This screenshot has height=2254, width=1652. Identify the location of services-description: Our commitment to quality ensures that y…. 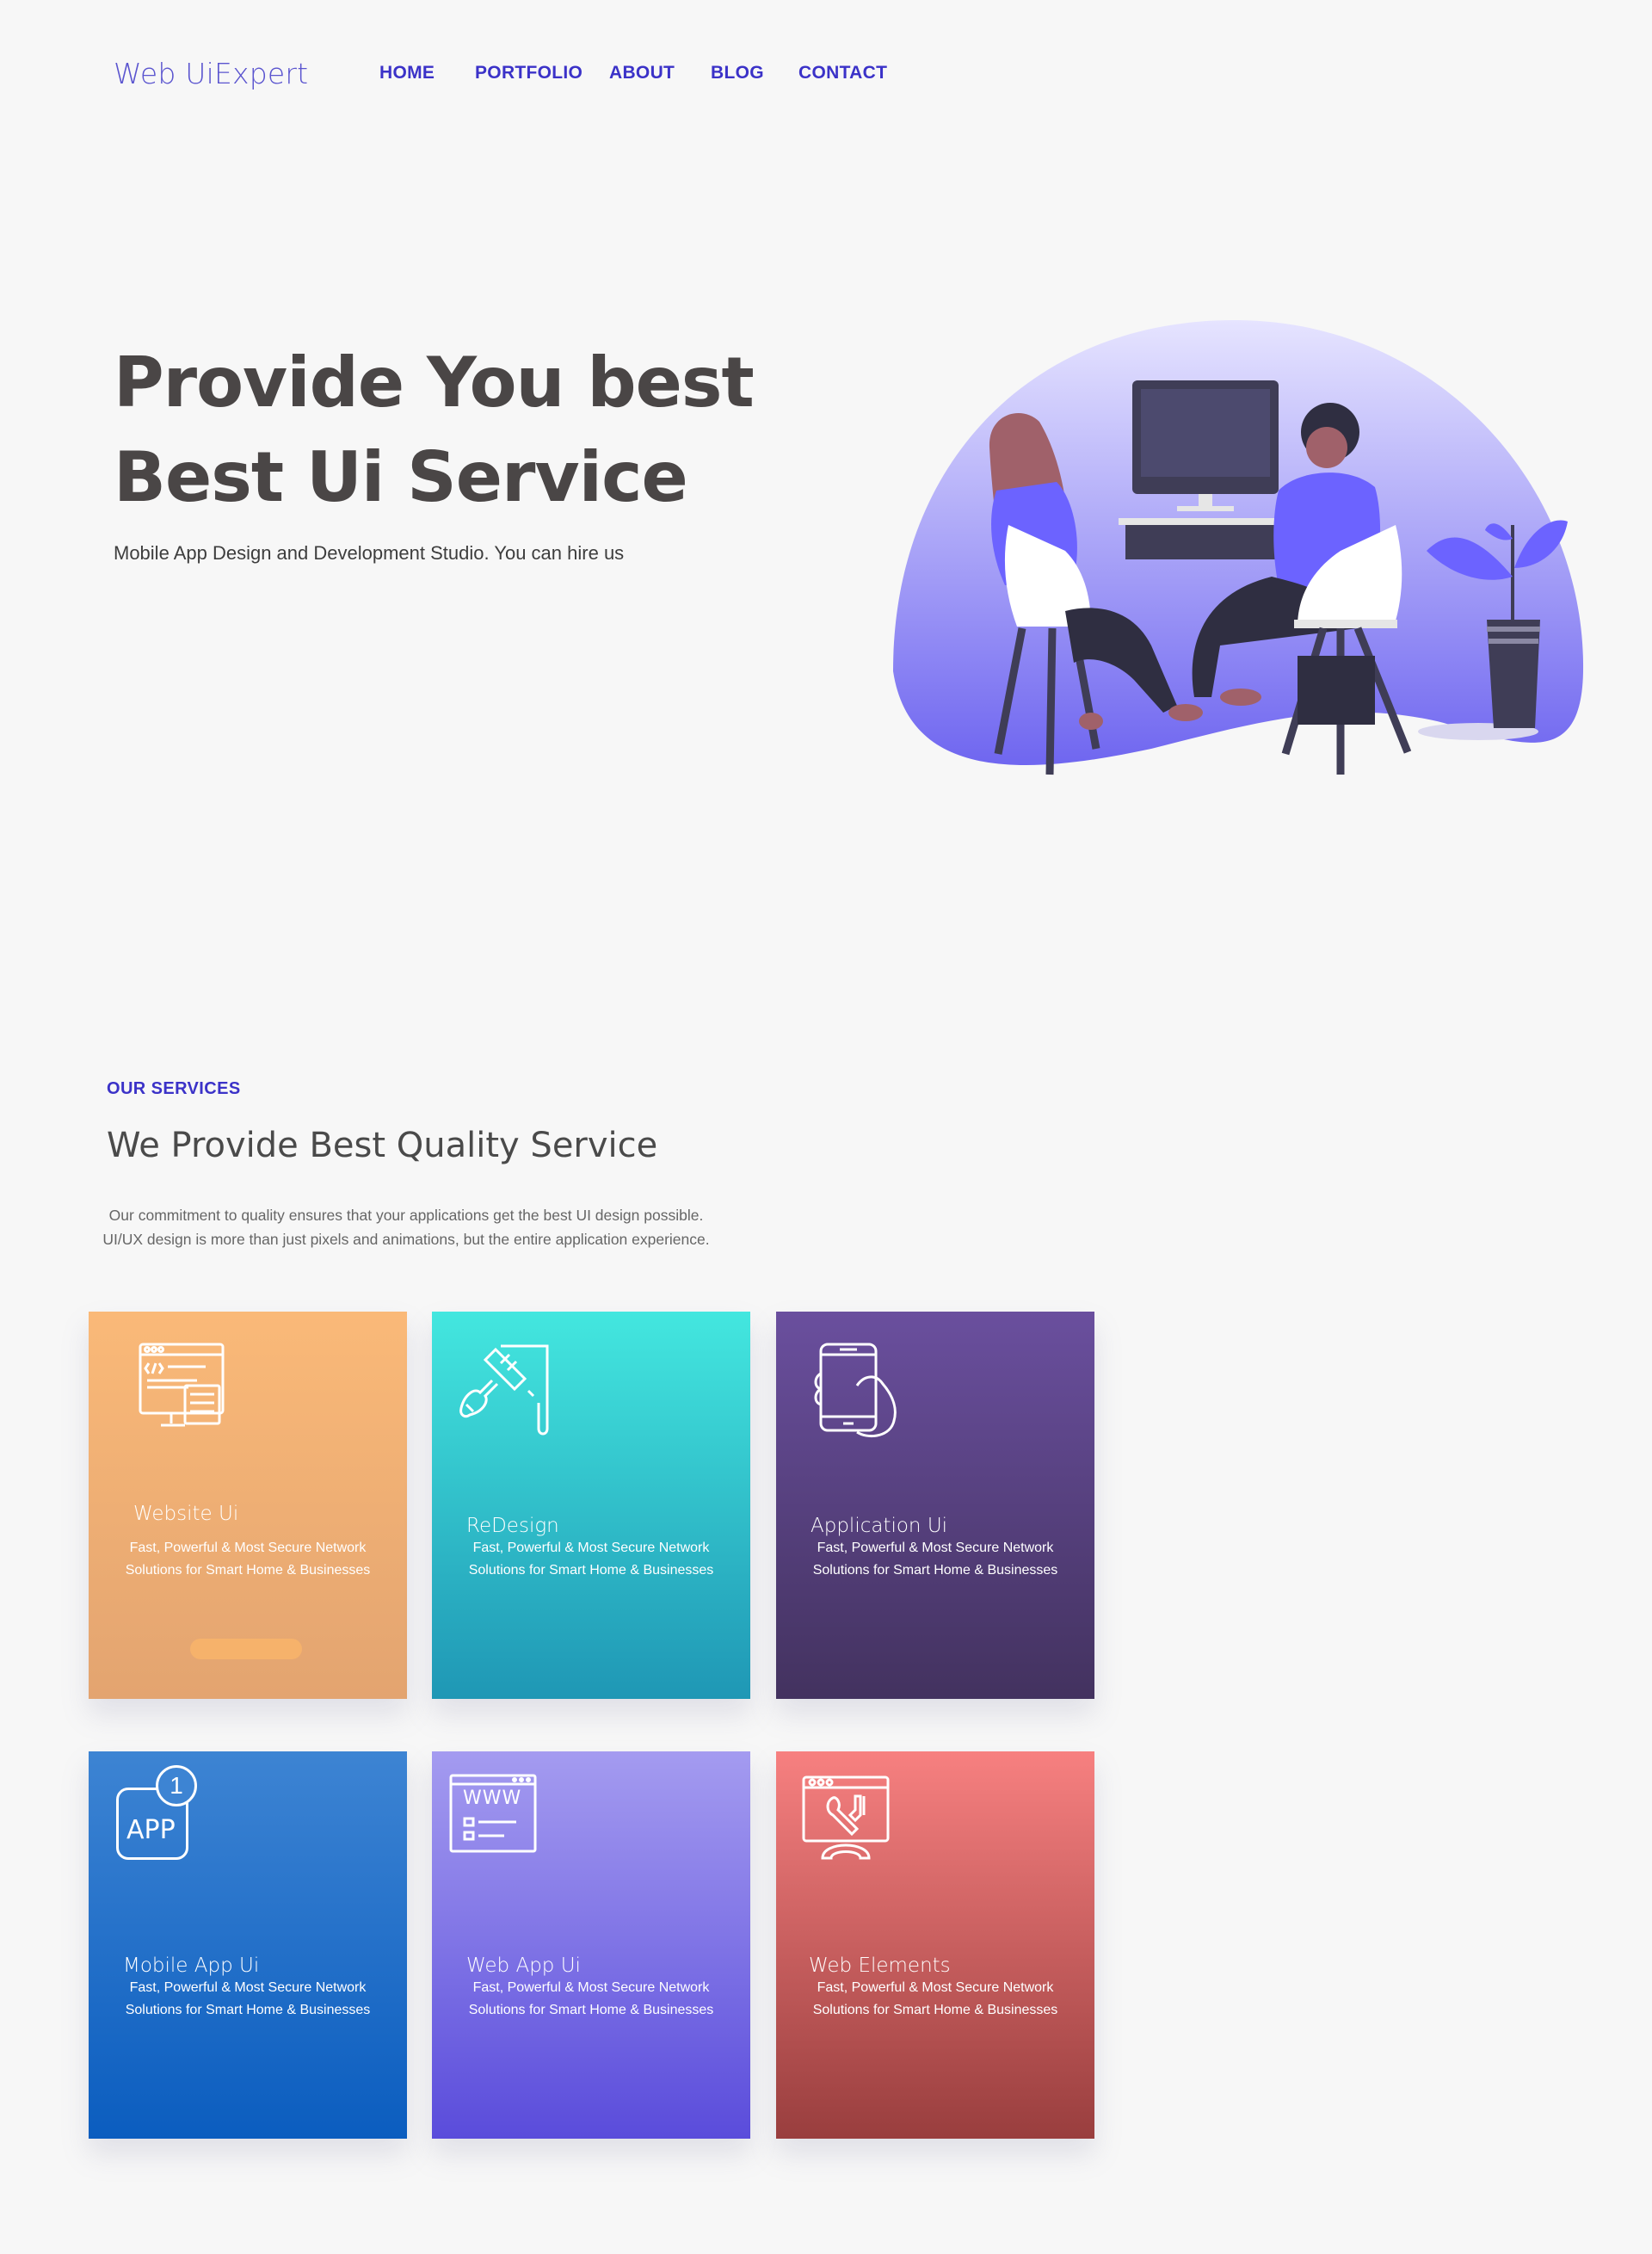
(406, 1228).